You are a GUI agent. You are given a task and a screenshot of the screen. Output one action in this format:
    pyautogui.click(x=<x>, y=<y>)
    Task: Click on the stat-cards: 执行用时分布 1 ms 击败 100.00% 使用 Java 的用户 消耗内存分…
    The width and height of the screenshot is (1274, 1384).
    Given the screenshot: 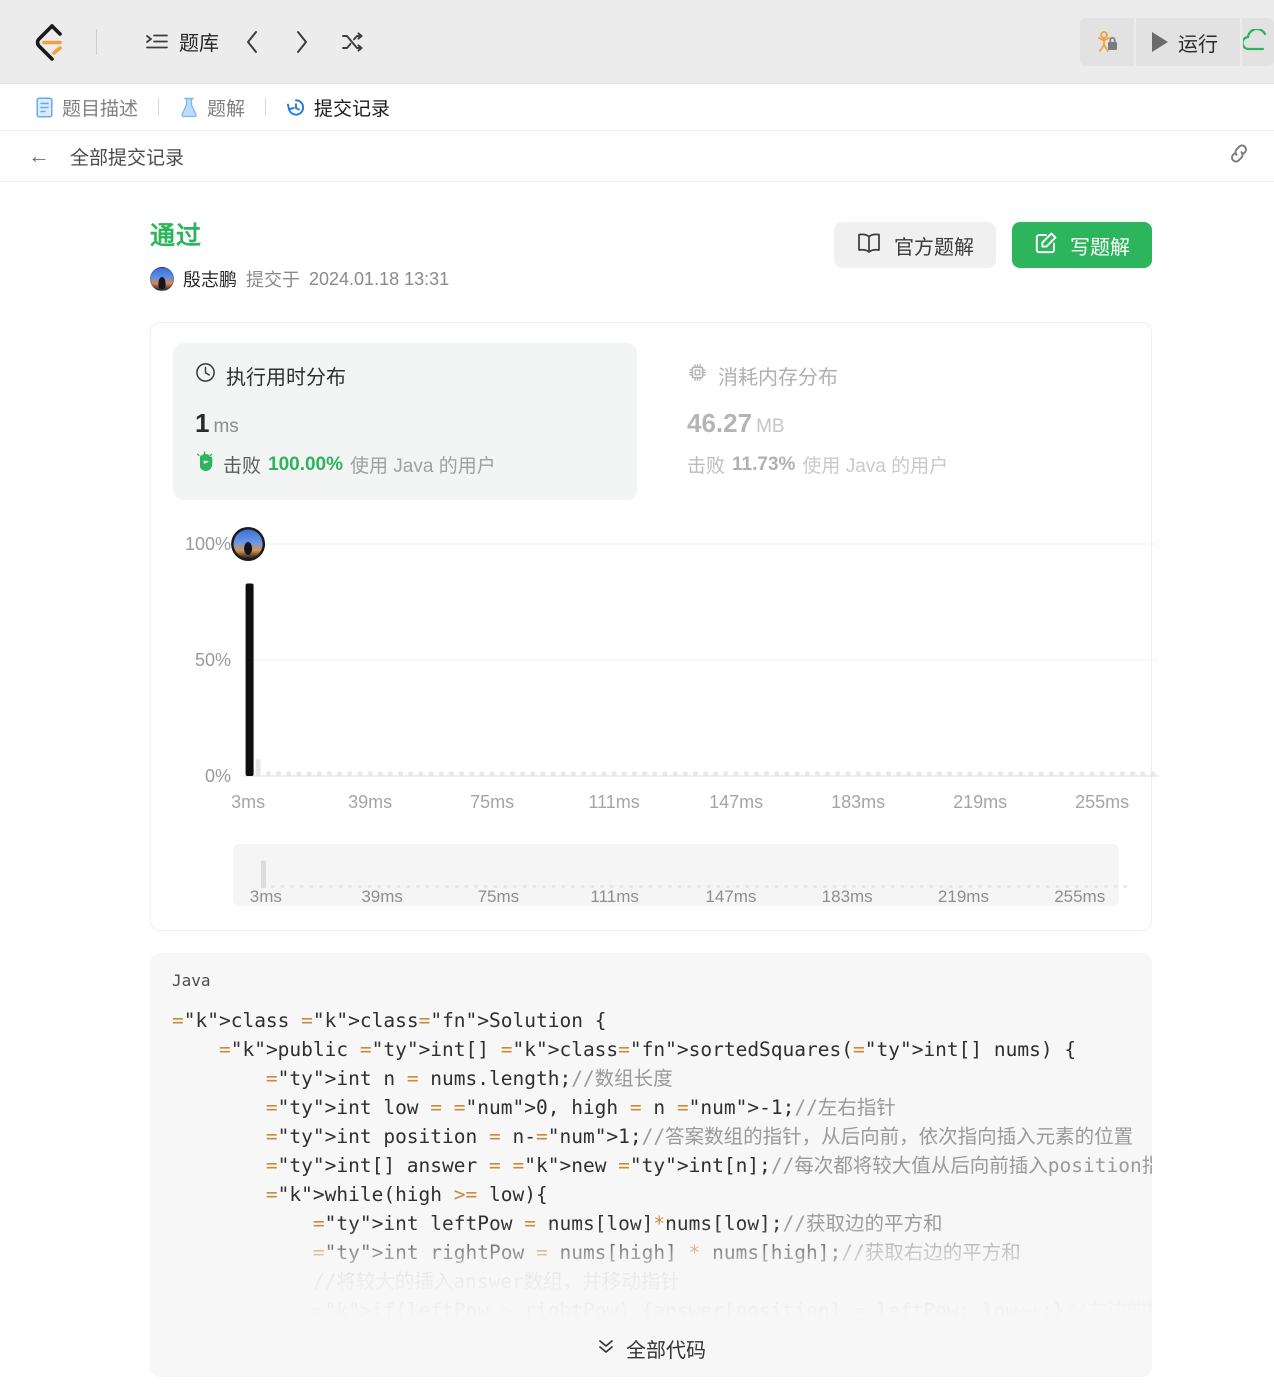 What is the action you would take?
    pyautogui.click(x=651, y=421)
    